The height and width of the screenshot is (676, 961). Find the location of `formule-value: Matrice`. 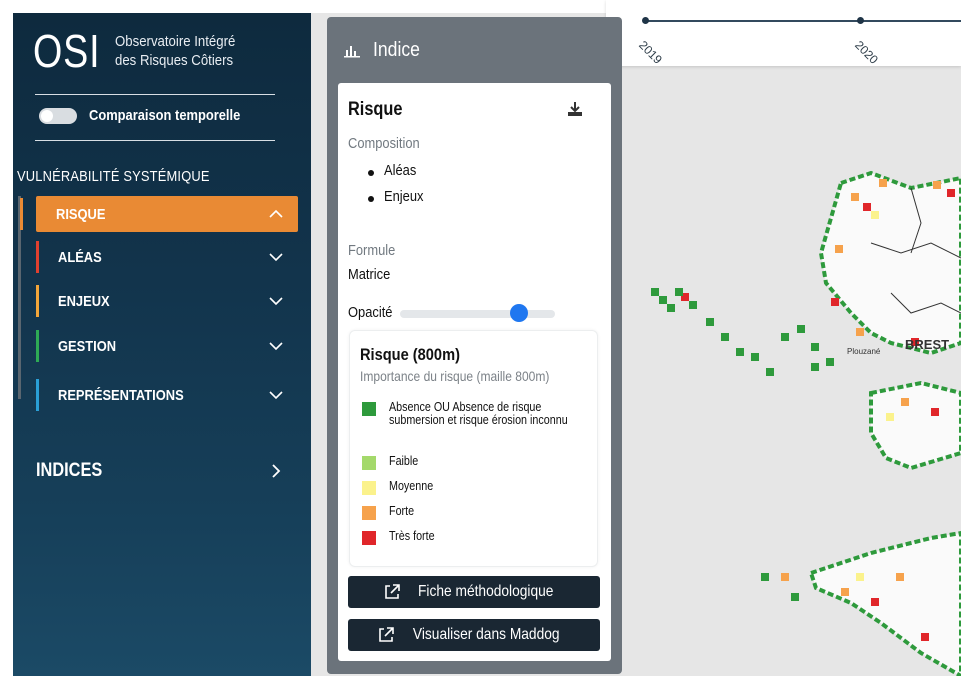

formule-value: Matrice is located at coordinates (369, 274).